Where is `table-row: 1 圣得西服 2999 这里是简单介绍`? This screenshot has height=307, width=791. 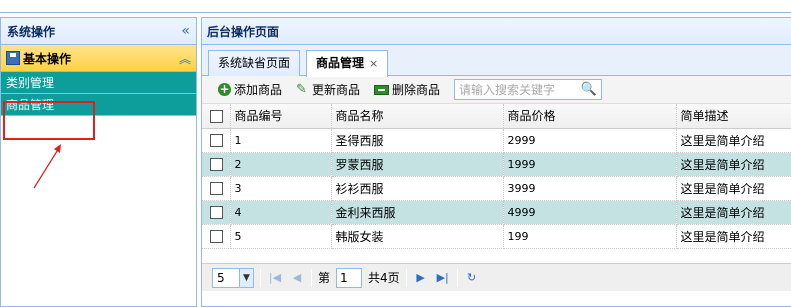 table-row: 1 圣得西服 2999 这里是简单介绍 is located at coordinates (496, 140).